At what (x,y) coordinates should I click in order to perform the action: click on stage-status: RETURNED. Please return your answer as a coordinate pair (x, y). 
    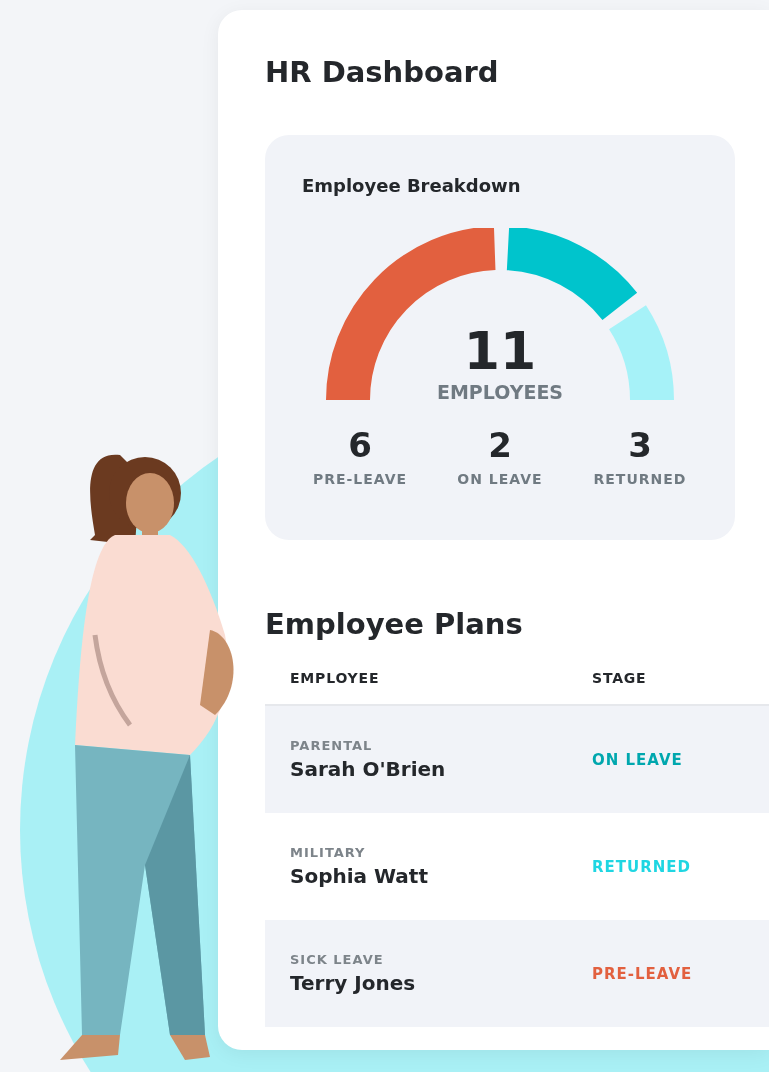
    Looking at the image, I should click on (641, 866).